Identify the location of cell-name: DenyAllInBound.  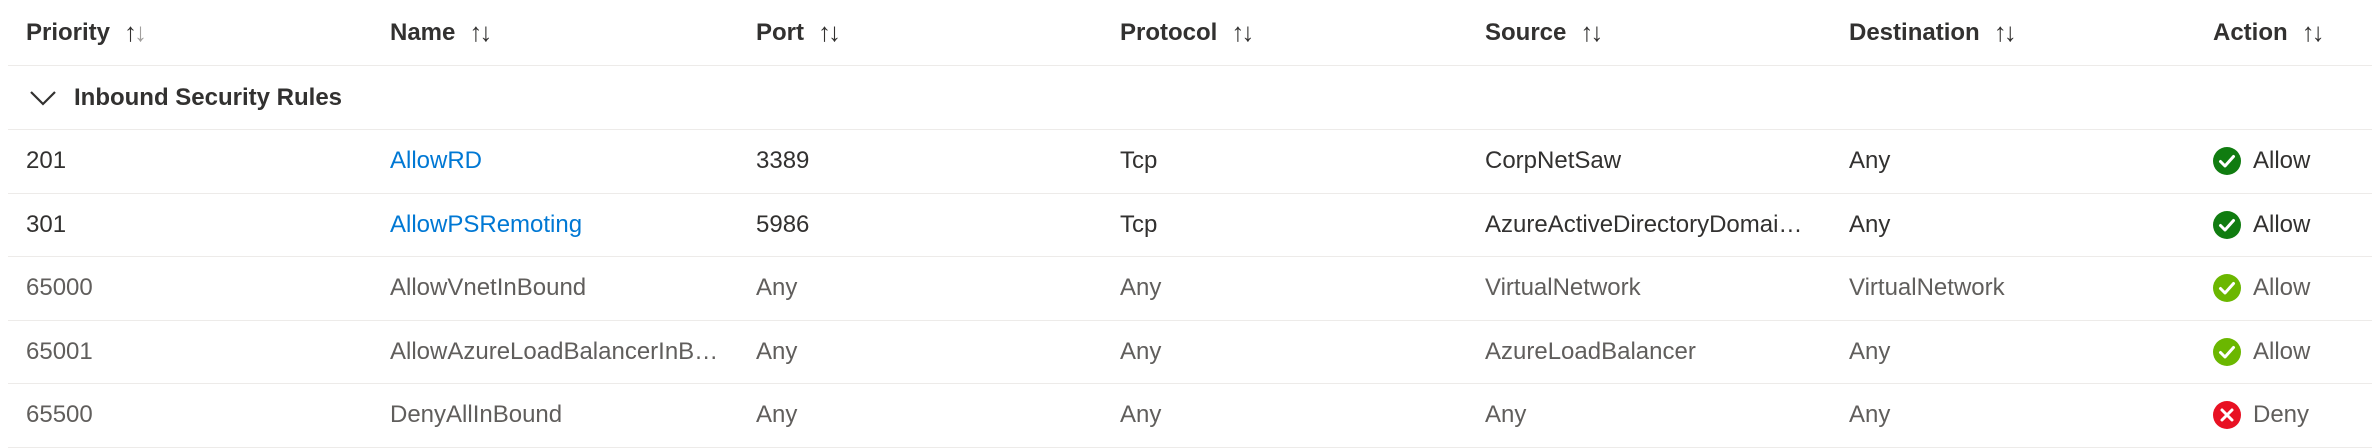
(565, 415).